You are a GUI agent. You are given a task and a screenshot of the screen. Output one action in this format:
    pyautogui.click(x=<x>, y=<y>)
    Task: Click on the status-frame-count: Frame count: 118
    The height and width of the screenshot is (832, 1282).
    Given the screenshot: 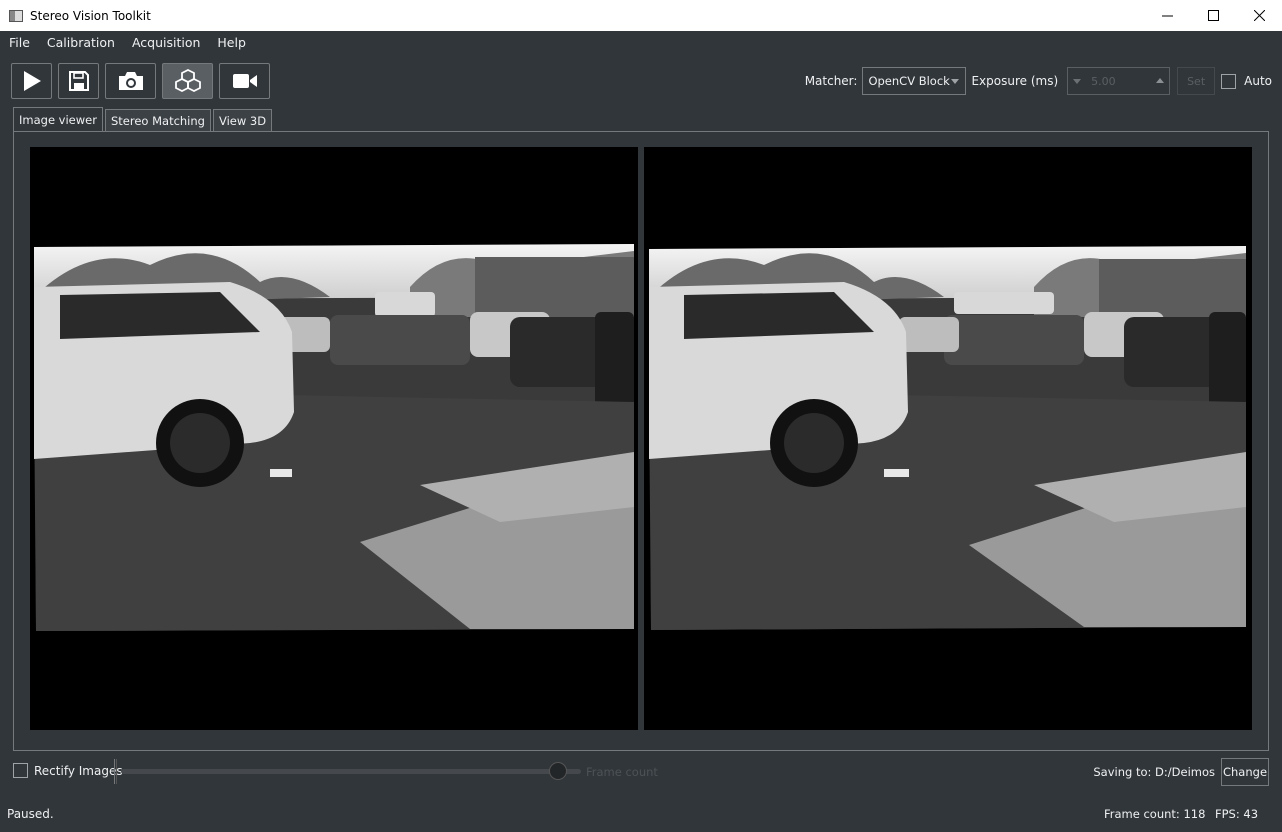 What is the action you would take?
    pyautogui.click(x=1155, y=814)
    